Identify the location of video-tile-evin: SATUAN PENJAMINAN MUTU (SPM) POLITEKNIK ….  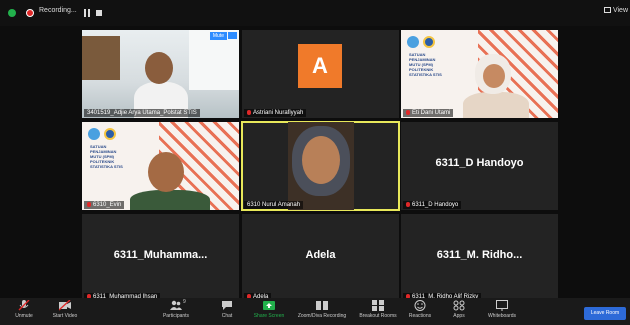
(160, 166).